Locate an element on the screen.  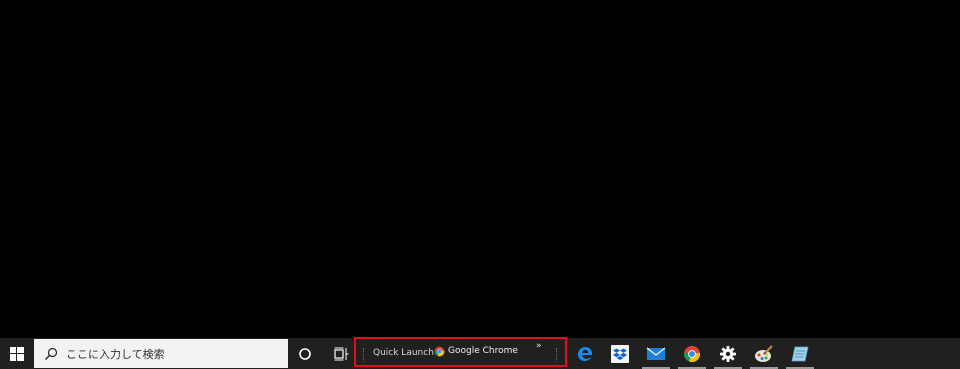
edge-icon is located at coordinates (585, 353).